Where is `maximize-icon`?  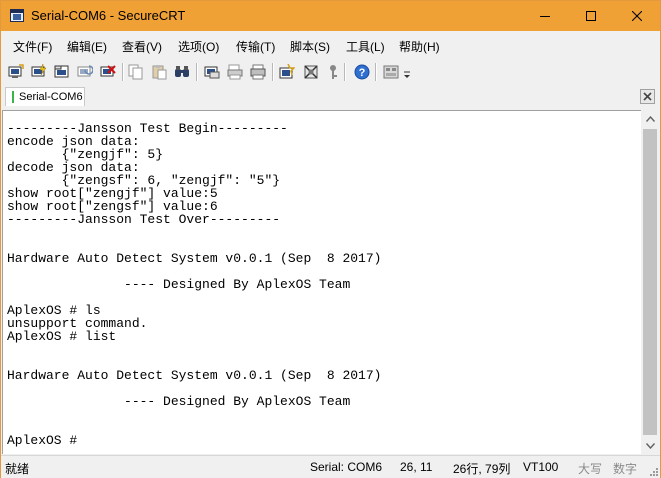 maximize-icon is located at coordinates (591, 16).